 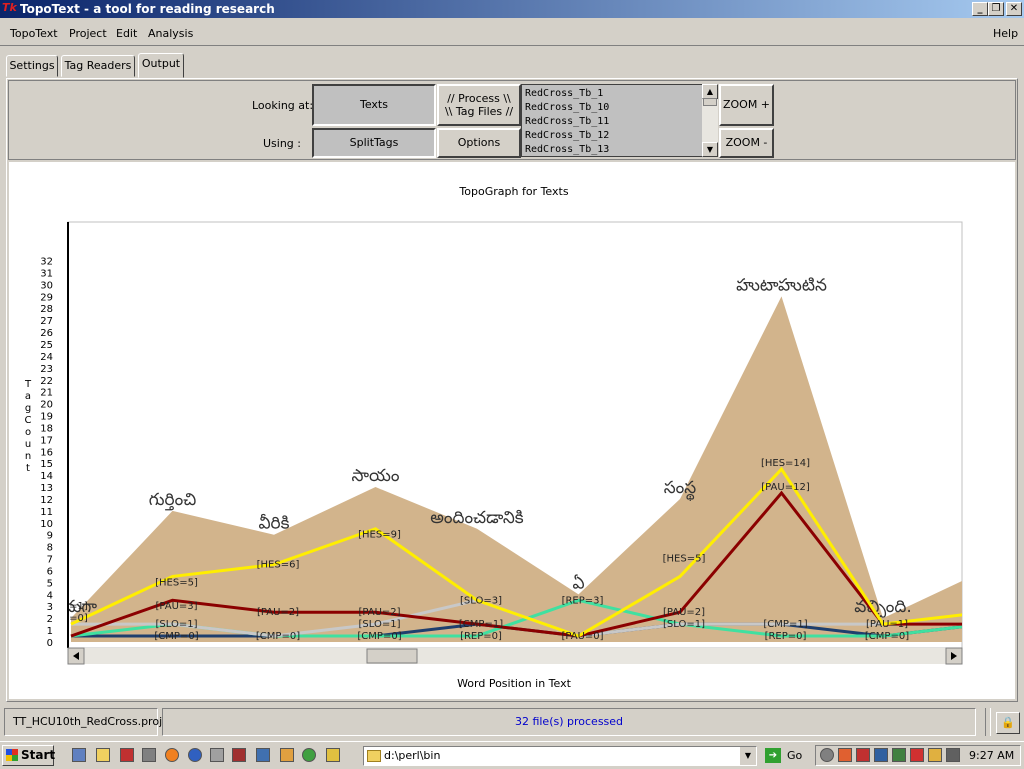 What do you see at coordinates (46, 500) in the screenshot?
I see `y-tick-label: 12` at bounding box center [46, 500].